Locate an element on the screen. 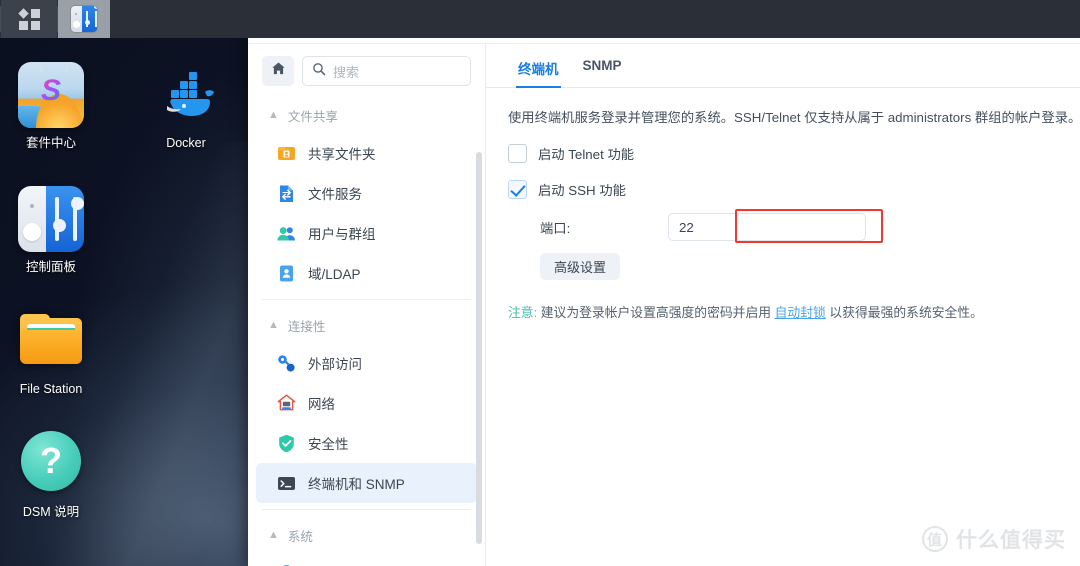 The height and width of the screenshot is (566, 1080). users-groups-icon is located at coordinates (286, 233).